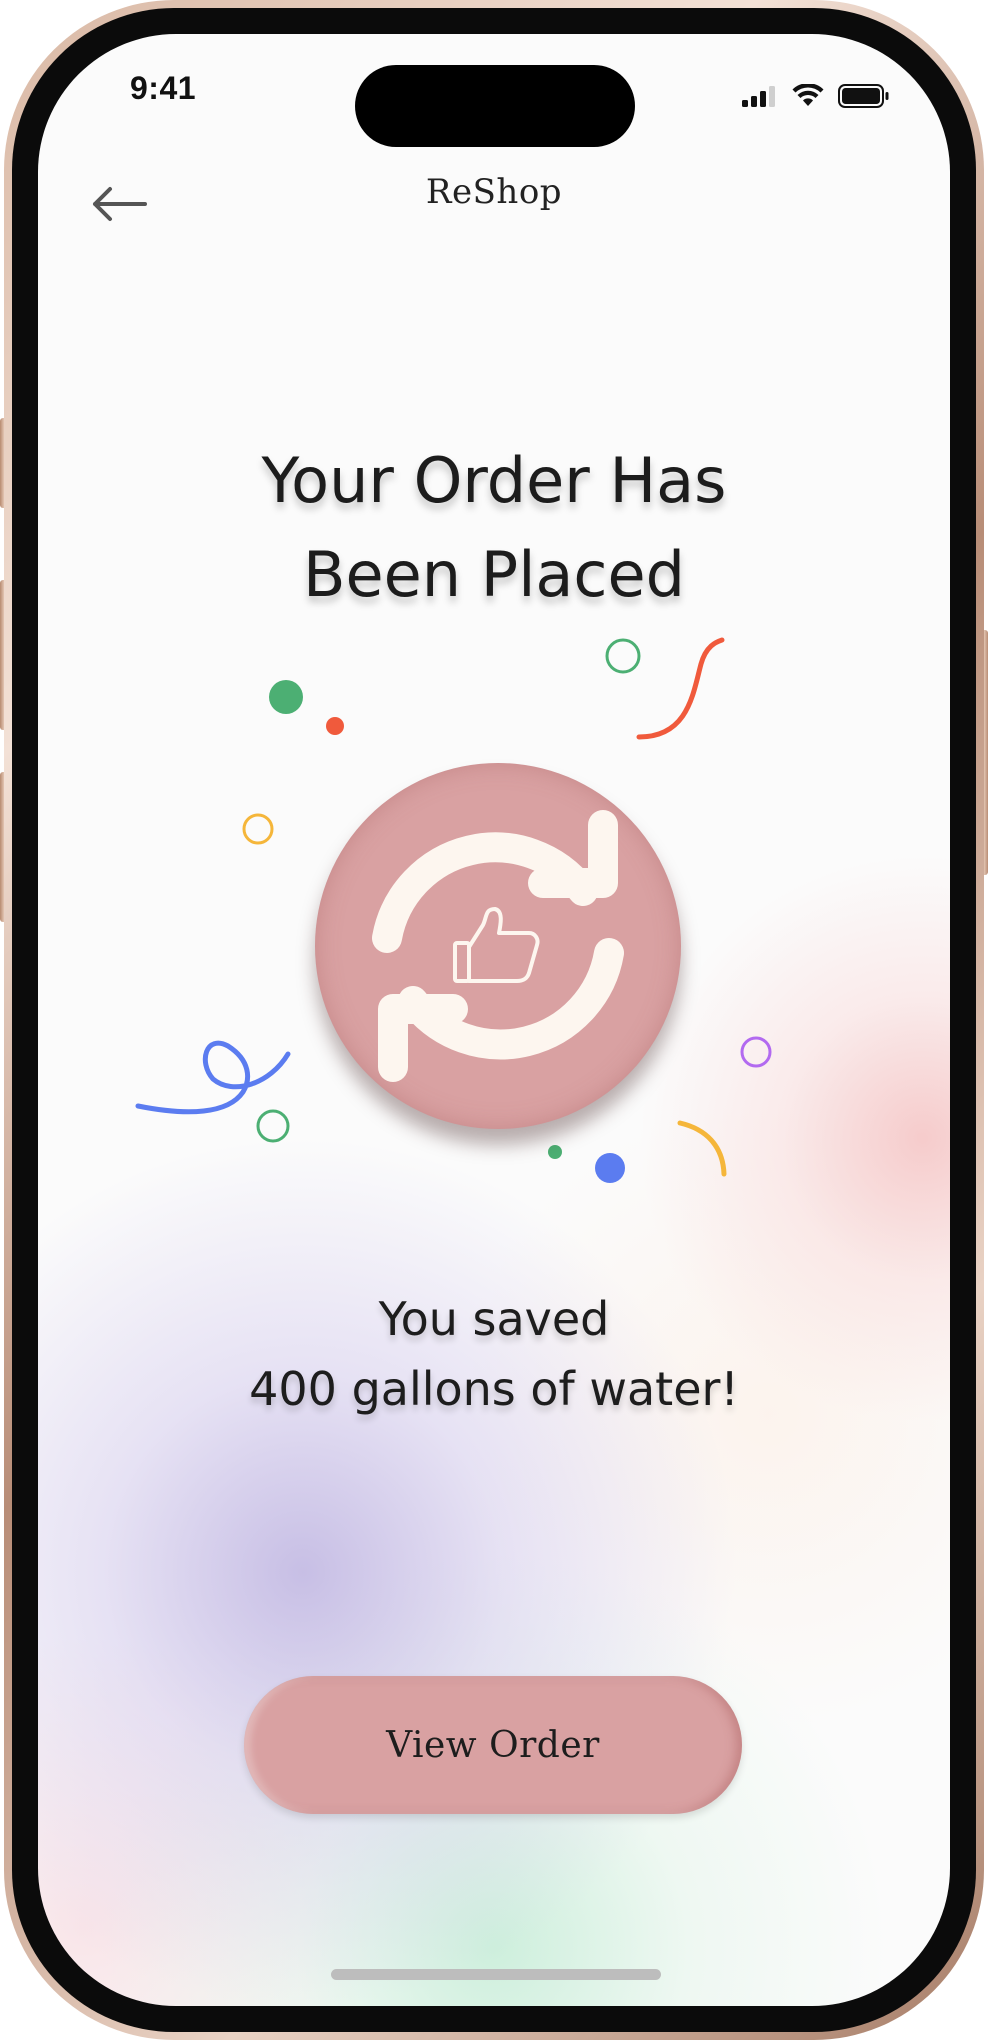  Describe the element at coordinates (494, 1354) in the screenshot. I see `savings-message: You saved 400 gallons of water!` at that location.